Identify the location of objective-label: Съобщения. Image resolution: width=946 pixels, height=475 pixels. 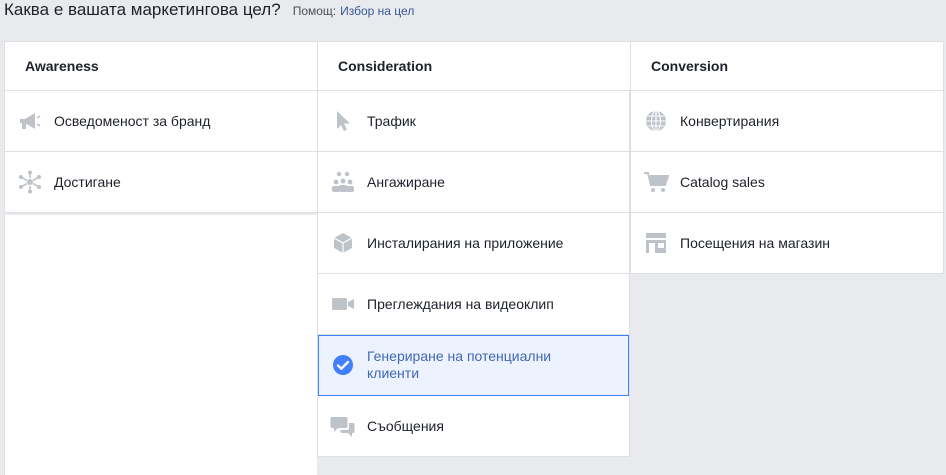
(405, 425).